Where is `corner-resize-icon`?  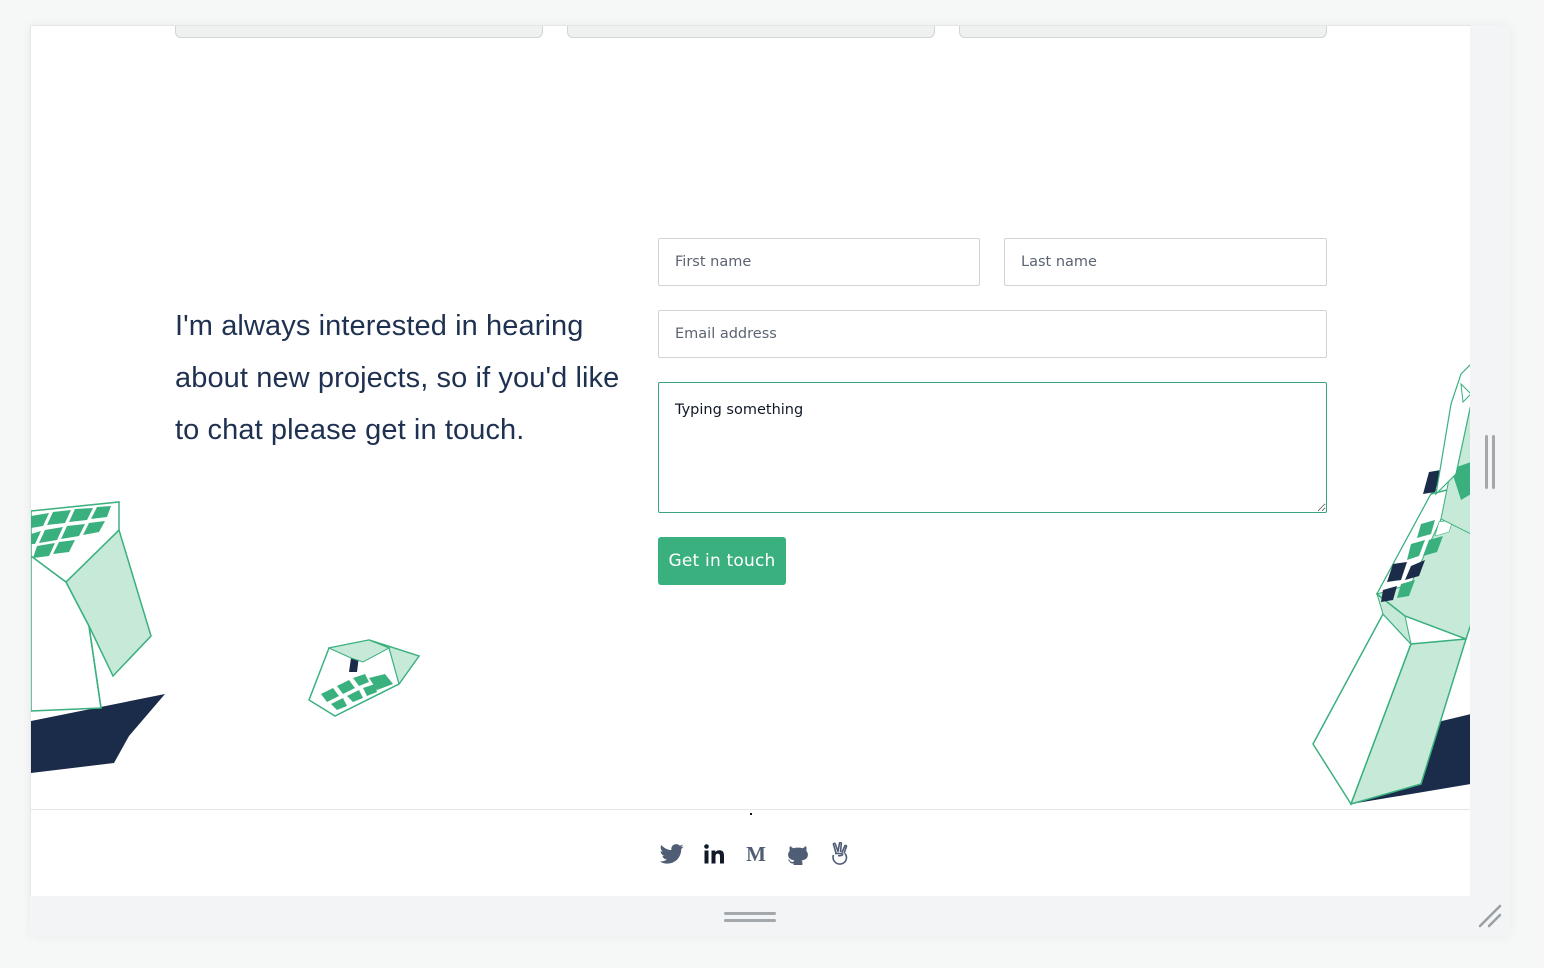 corner-resize-icon is located at coordinates (1490, 916).